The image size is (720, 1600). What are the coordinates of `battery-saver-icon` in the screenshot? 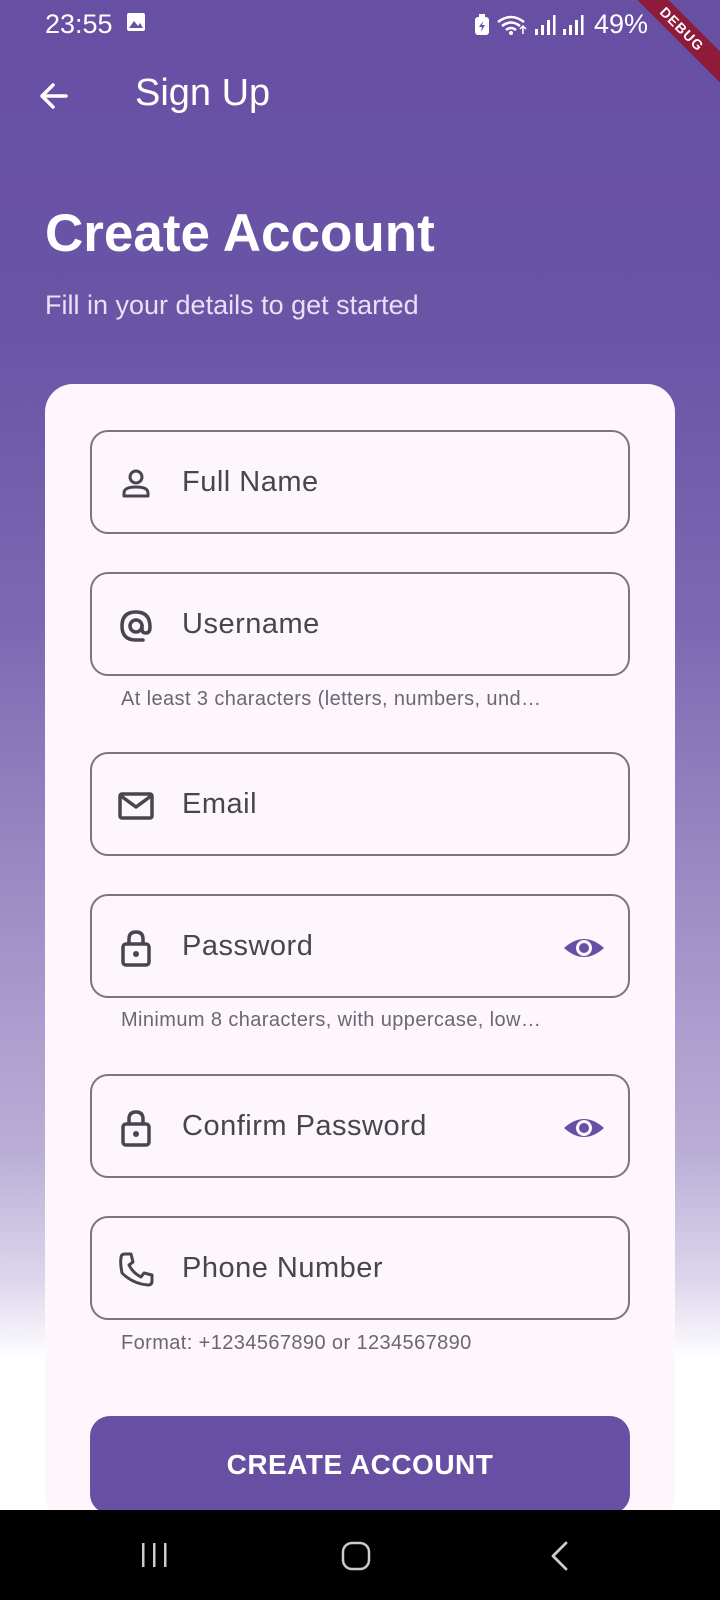 It's located at (481, 24).